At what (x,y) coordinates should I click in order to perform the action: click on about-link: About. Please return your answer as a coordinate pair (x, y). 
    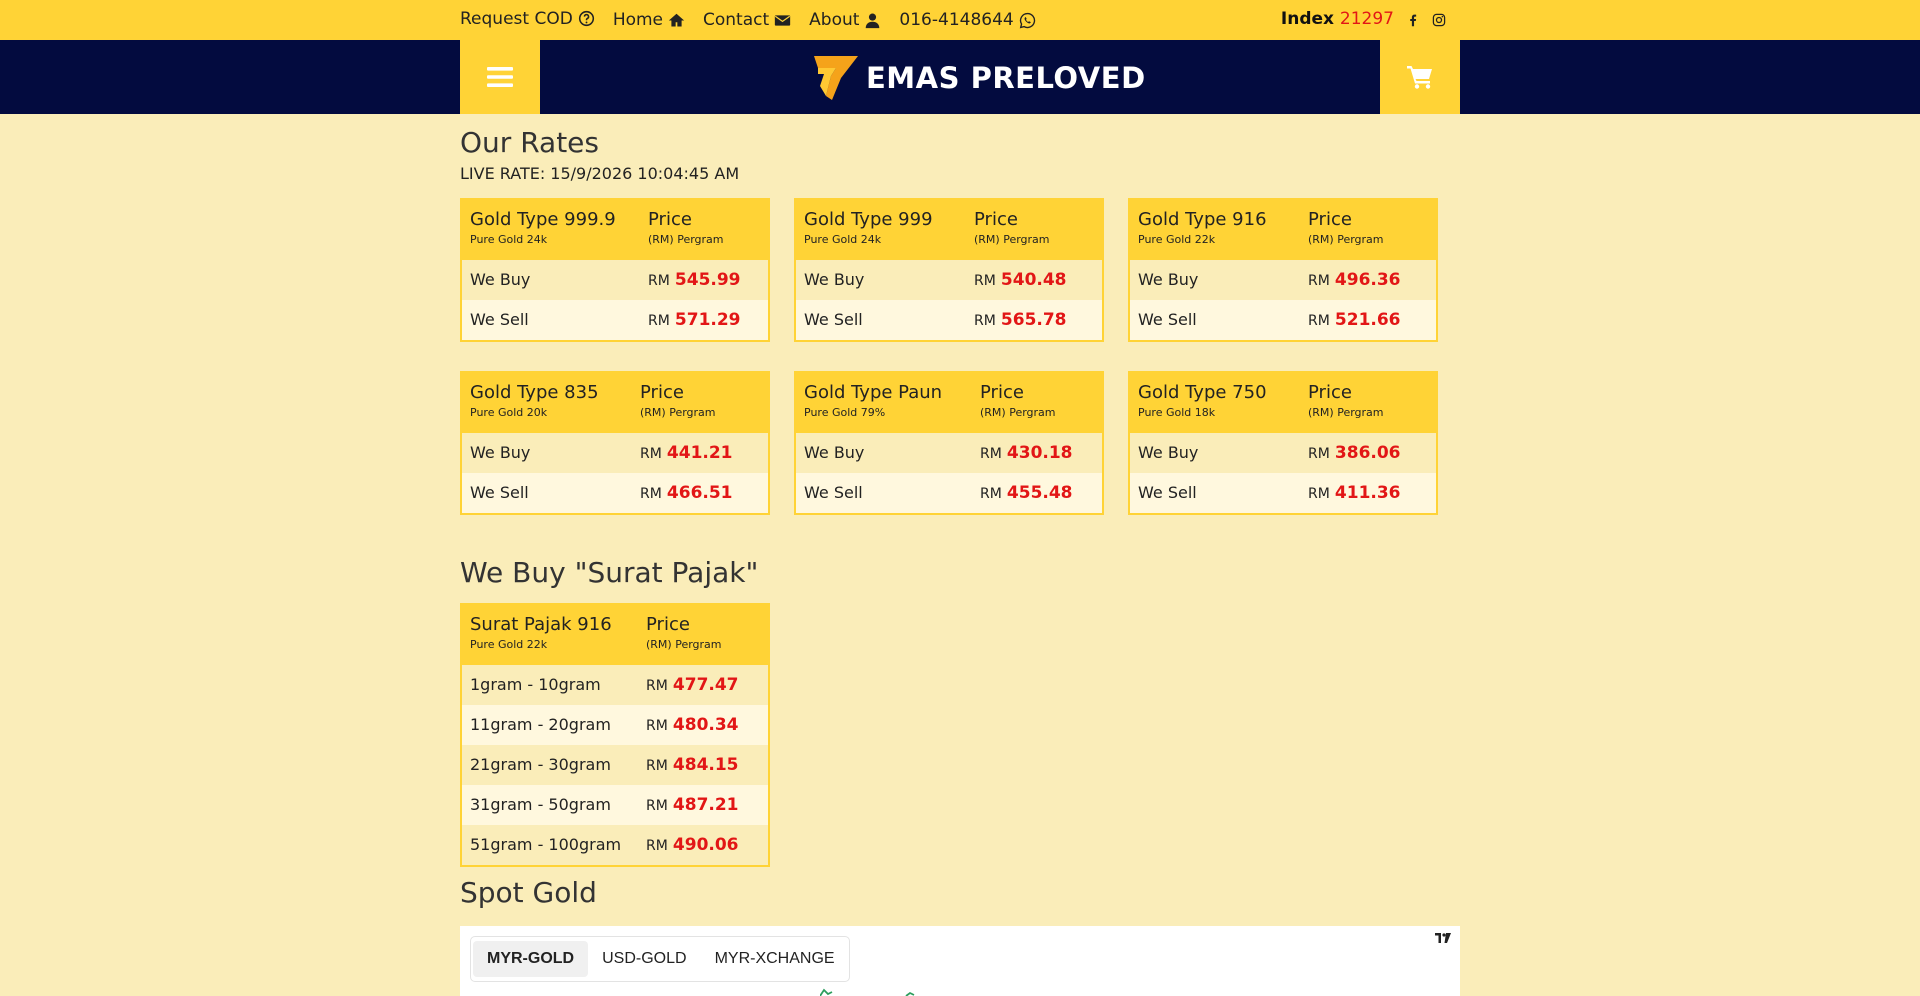
    Looking at the image, I should click on (845, 20).